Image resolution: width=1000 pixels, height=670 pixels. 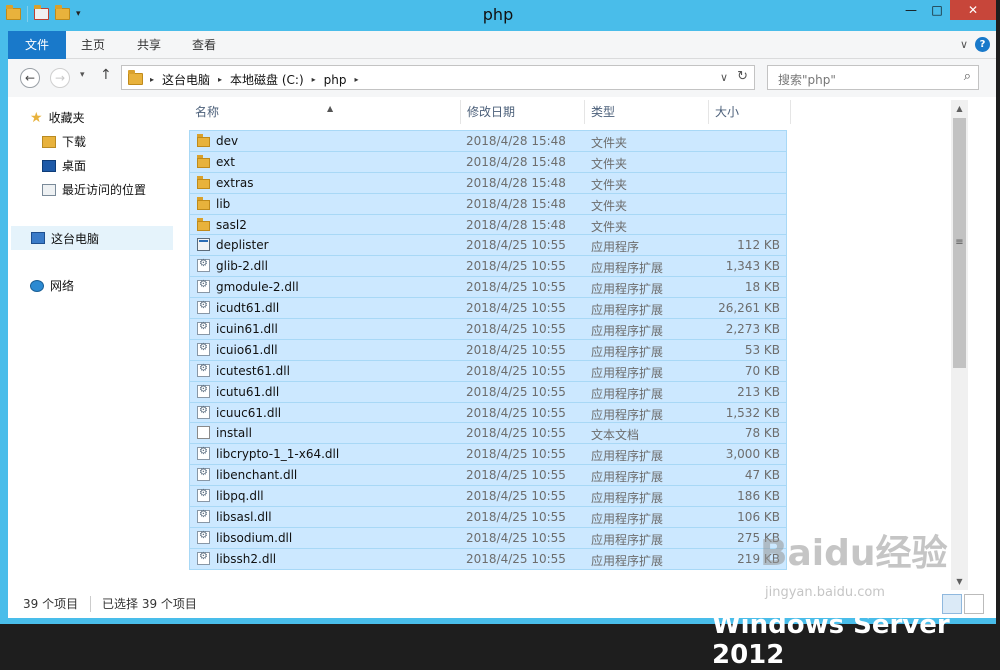 What do you see at coordinates (488, 245) in the screenshot?
I see `file-row: deplister 2018/4/25 10:55 应用程序 112 KB` at bounding box center [488, 245].